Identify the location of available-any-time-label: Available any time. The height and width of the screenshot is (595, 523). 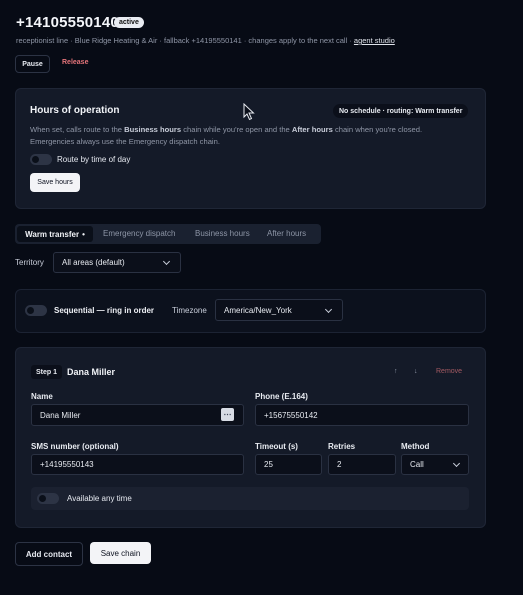
(99, 498).